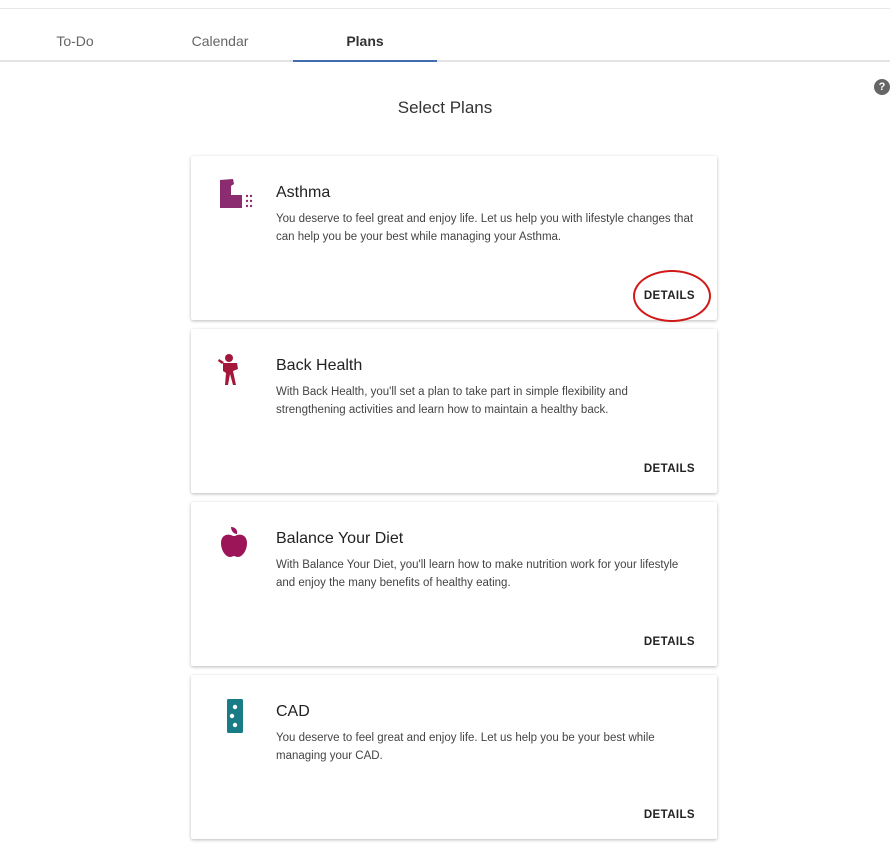 Image resolution: width=890 pixels, height=848 pixels. Describe the element at coordinates (293, 711) in the screenshot. I see `plan-title: CAD` at that location.